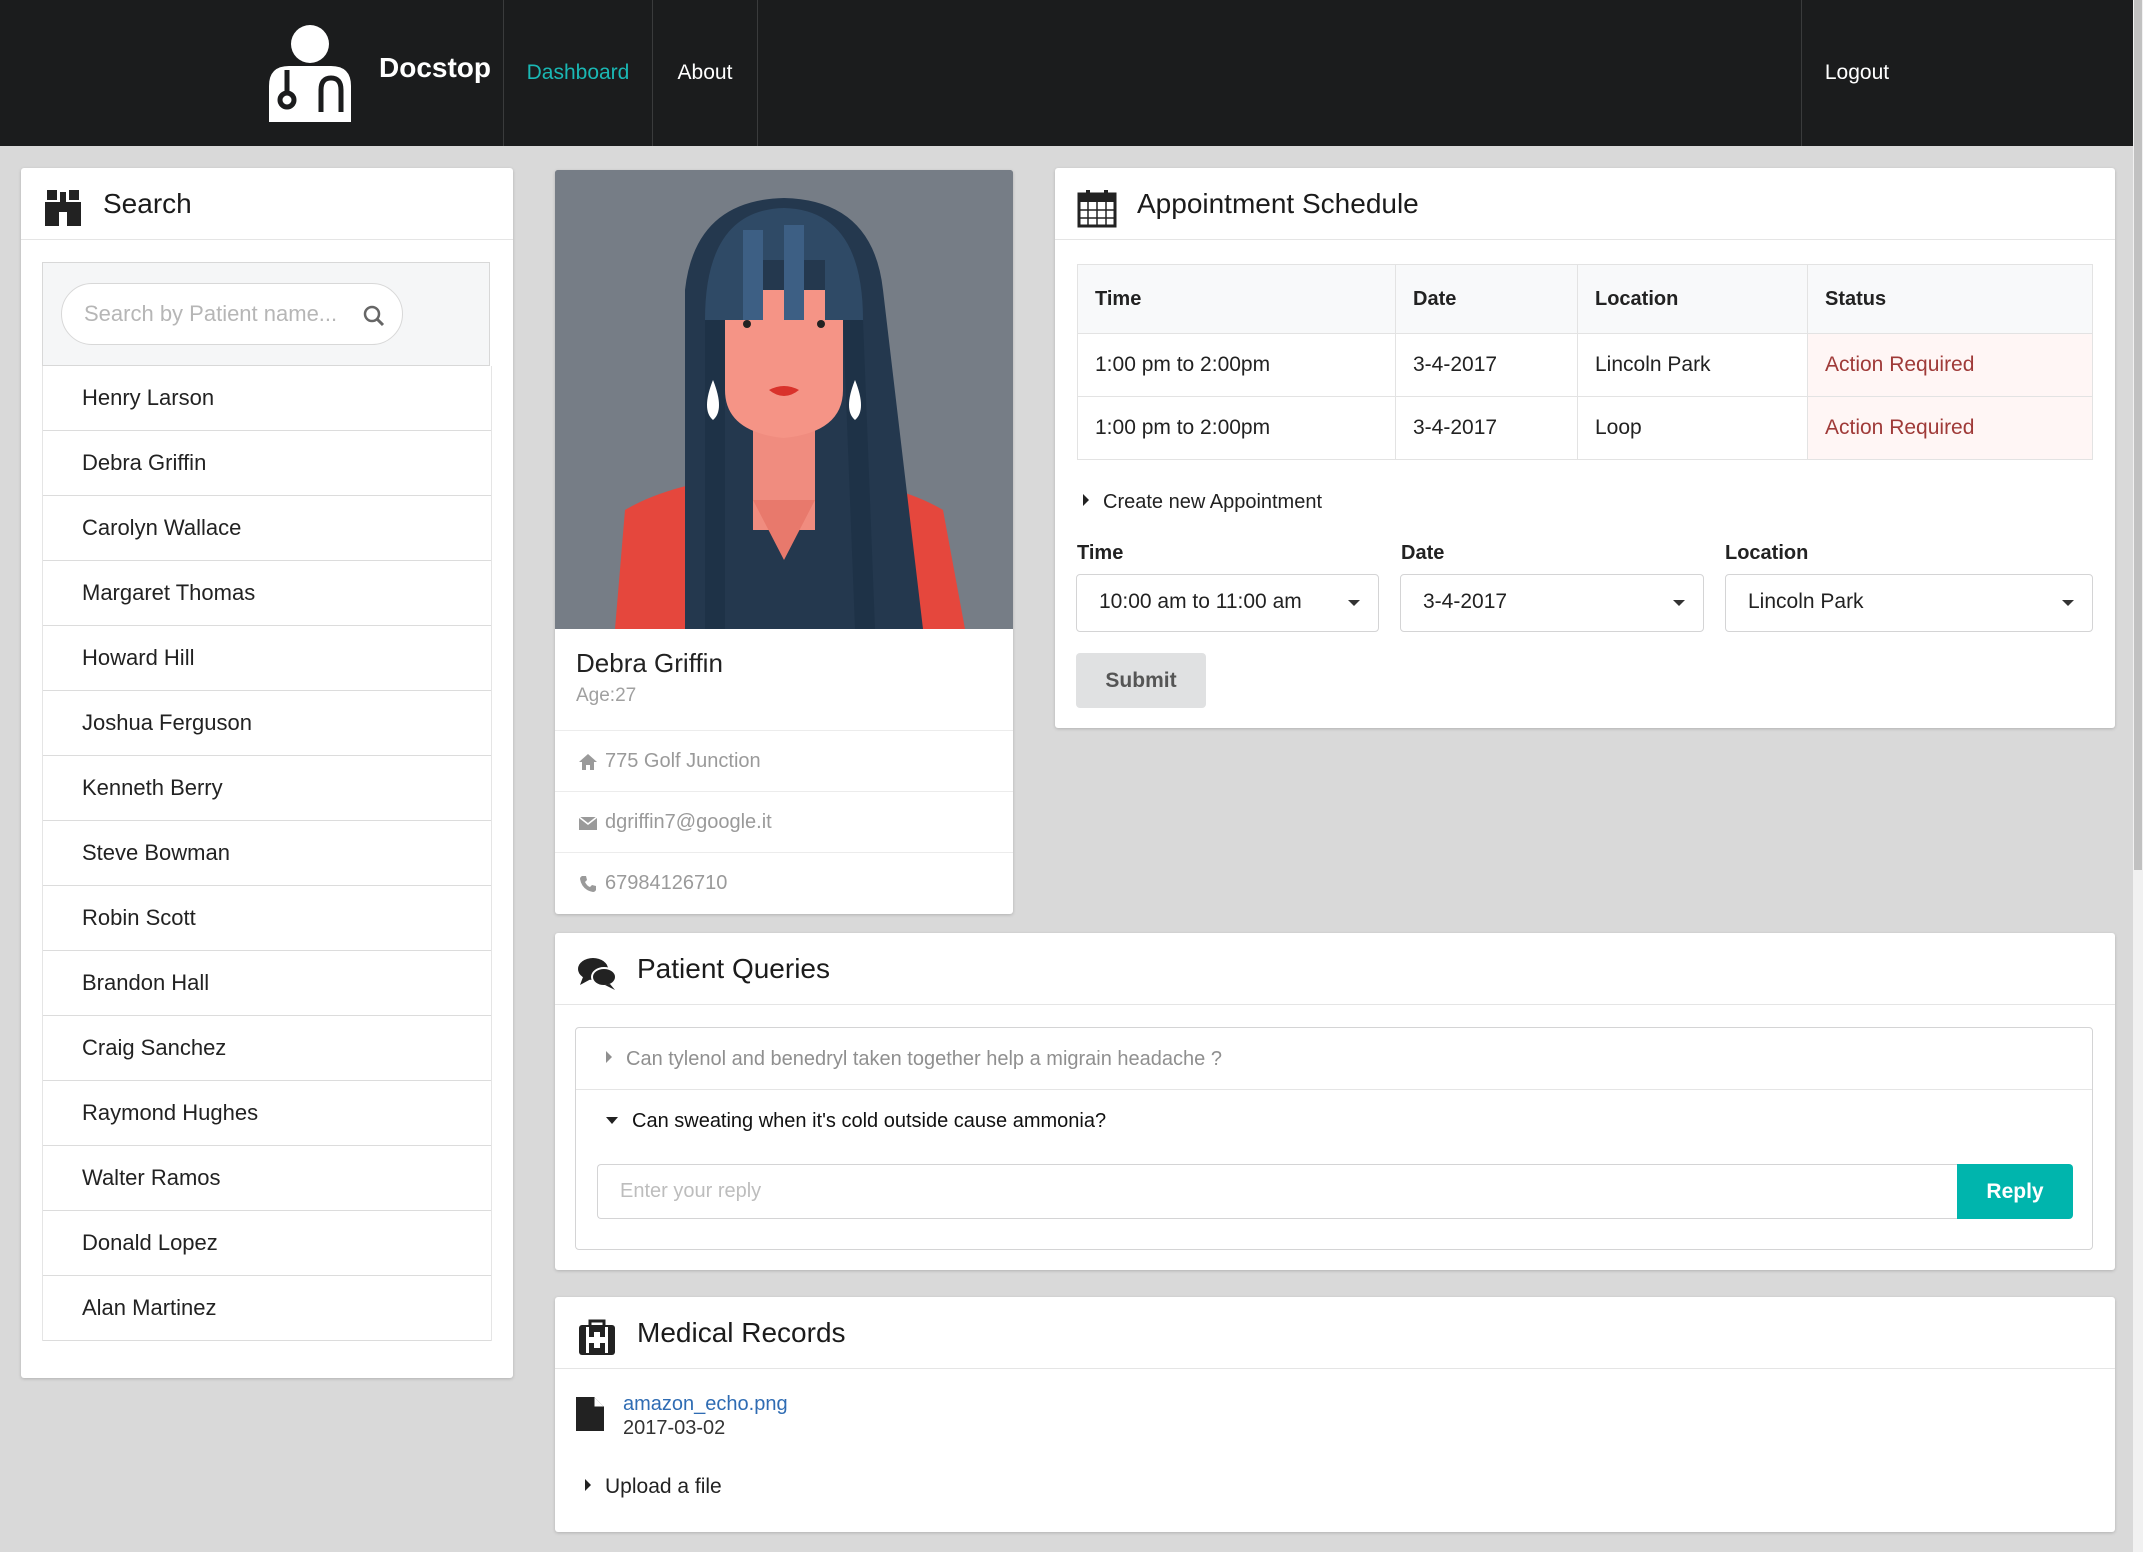 The width and height of the screenshot is (2143, 1552). What do you see at coordinates (1692, 299) in the screenshot?
I see `column-header: Location` at bounding box center [1692, 299].